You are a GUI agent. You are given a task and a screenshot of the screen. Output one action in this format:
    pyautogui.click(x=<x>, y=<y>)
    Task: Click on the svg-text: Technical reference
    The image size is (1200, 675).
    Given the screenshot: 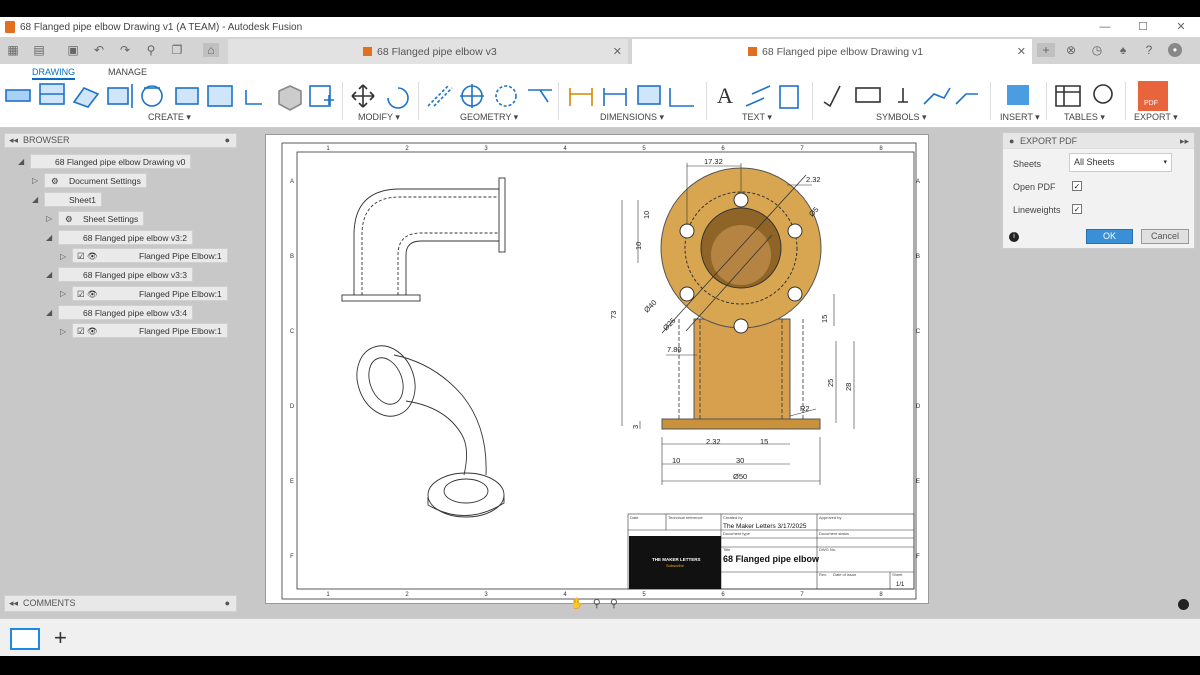 What is the action you would take?
    pyautogui.click(x=685, y=517)
    